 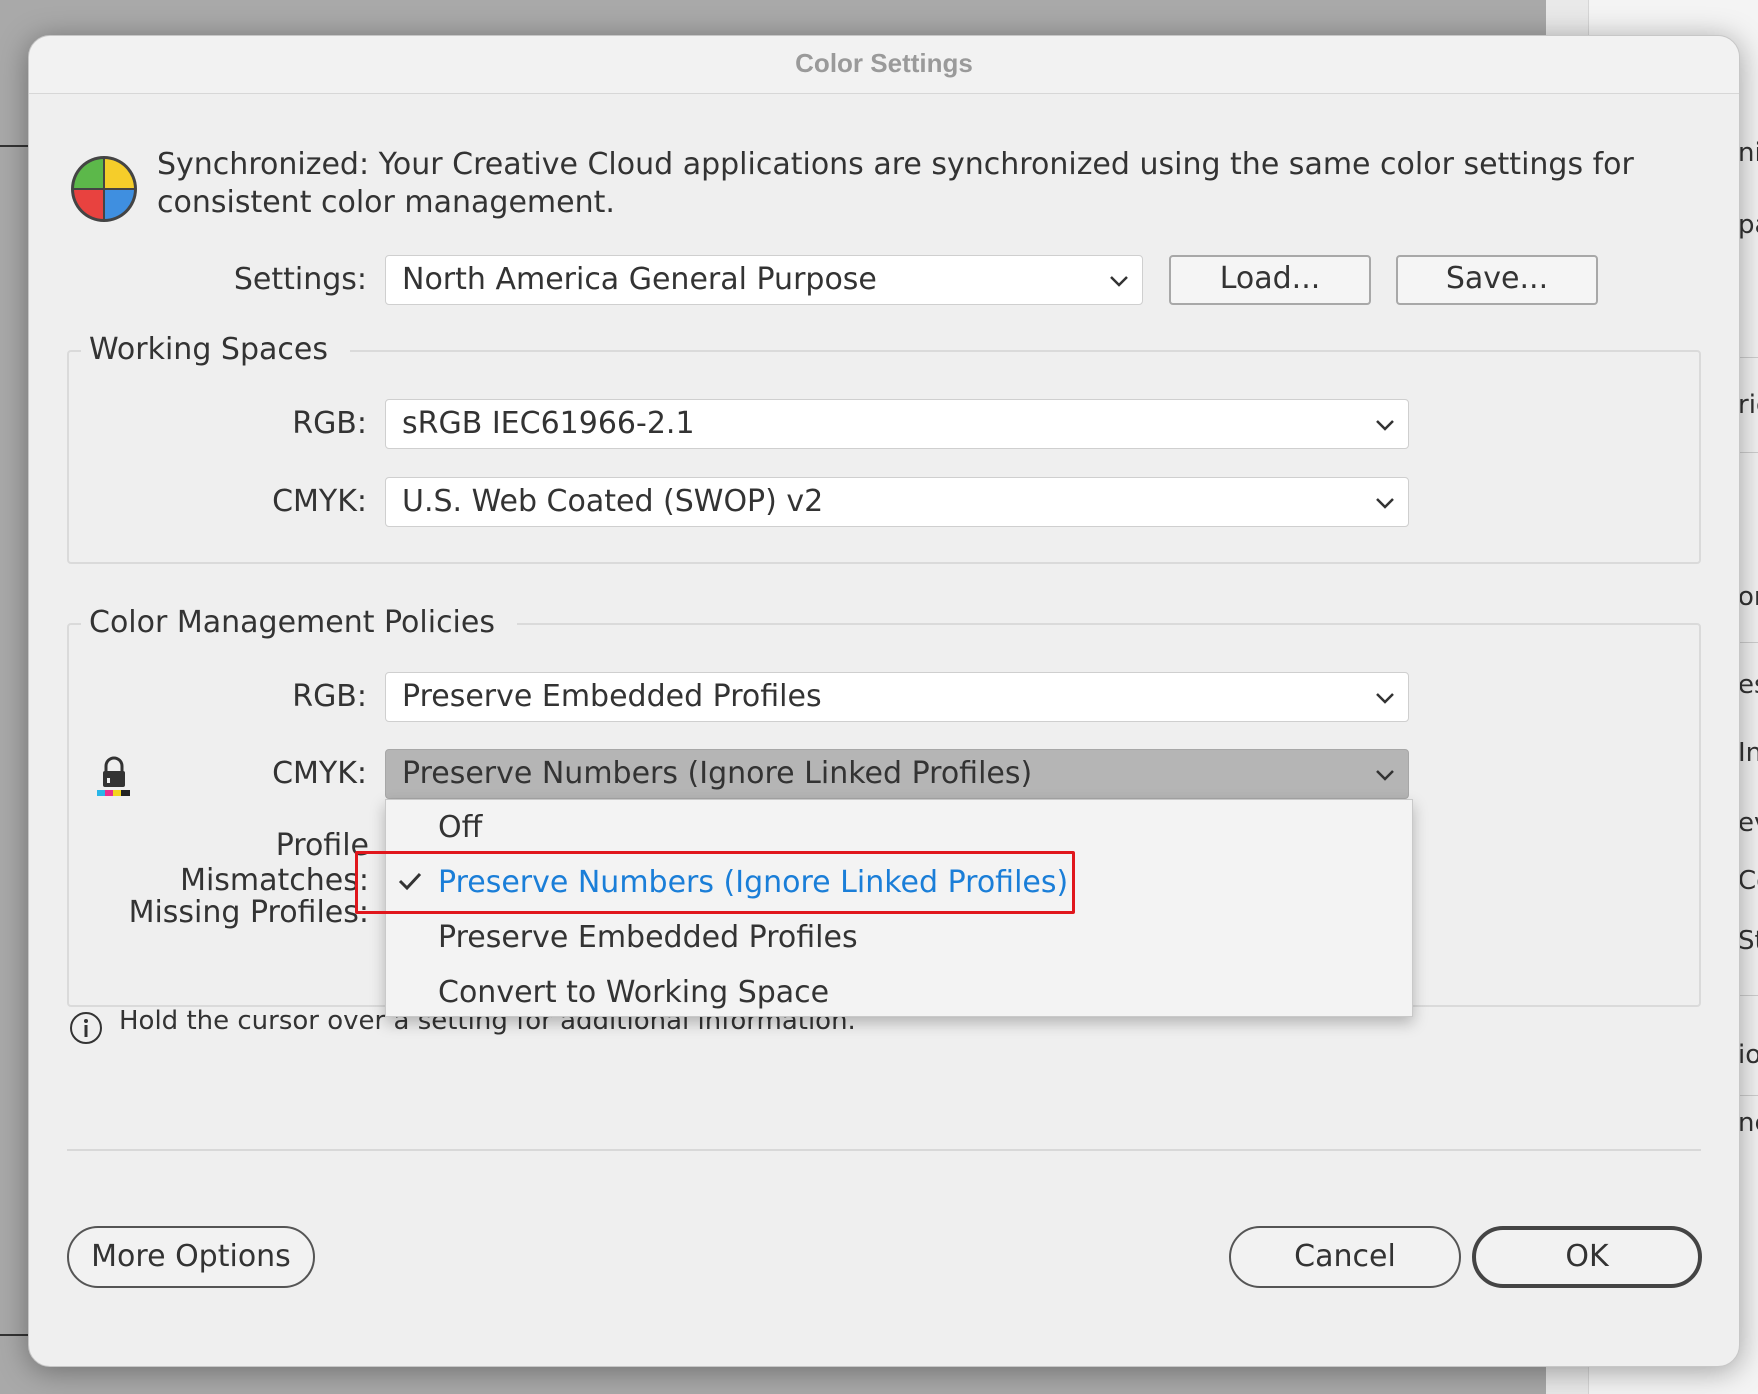 I want to click on working-rgb-label: RGB:, so click(x=329, y=423).